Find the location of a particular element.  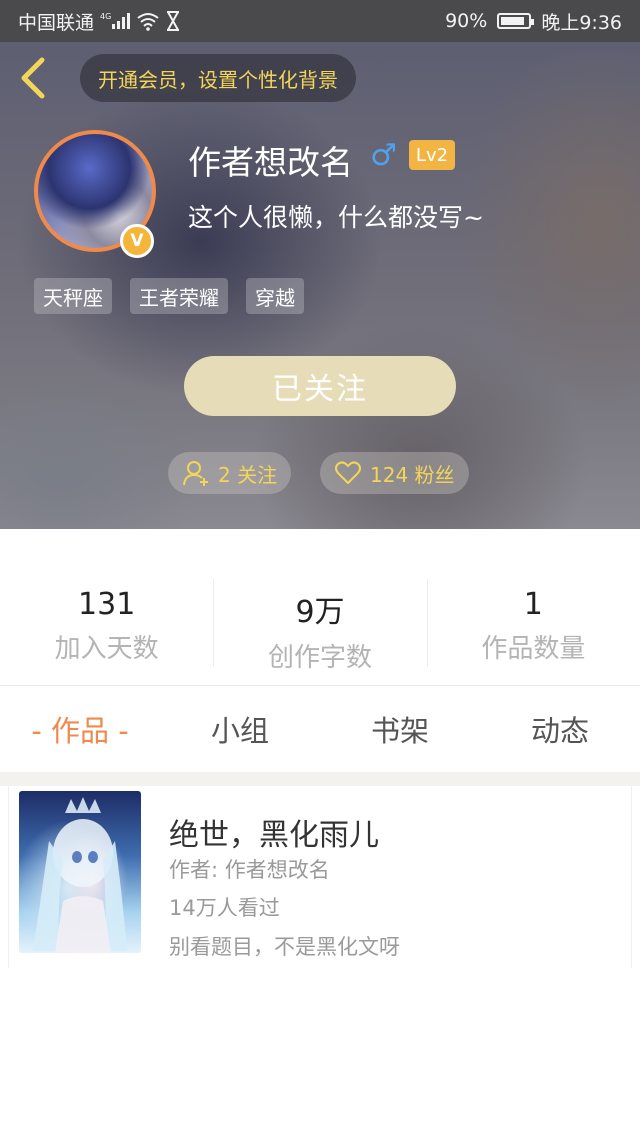

stat-work-count: 1 作品数量 is located at coordinates (533, 607).